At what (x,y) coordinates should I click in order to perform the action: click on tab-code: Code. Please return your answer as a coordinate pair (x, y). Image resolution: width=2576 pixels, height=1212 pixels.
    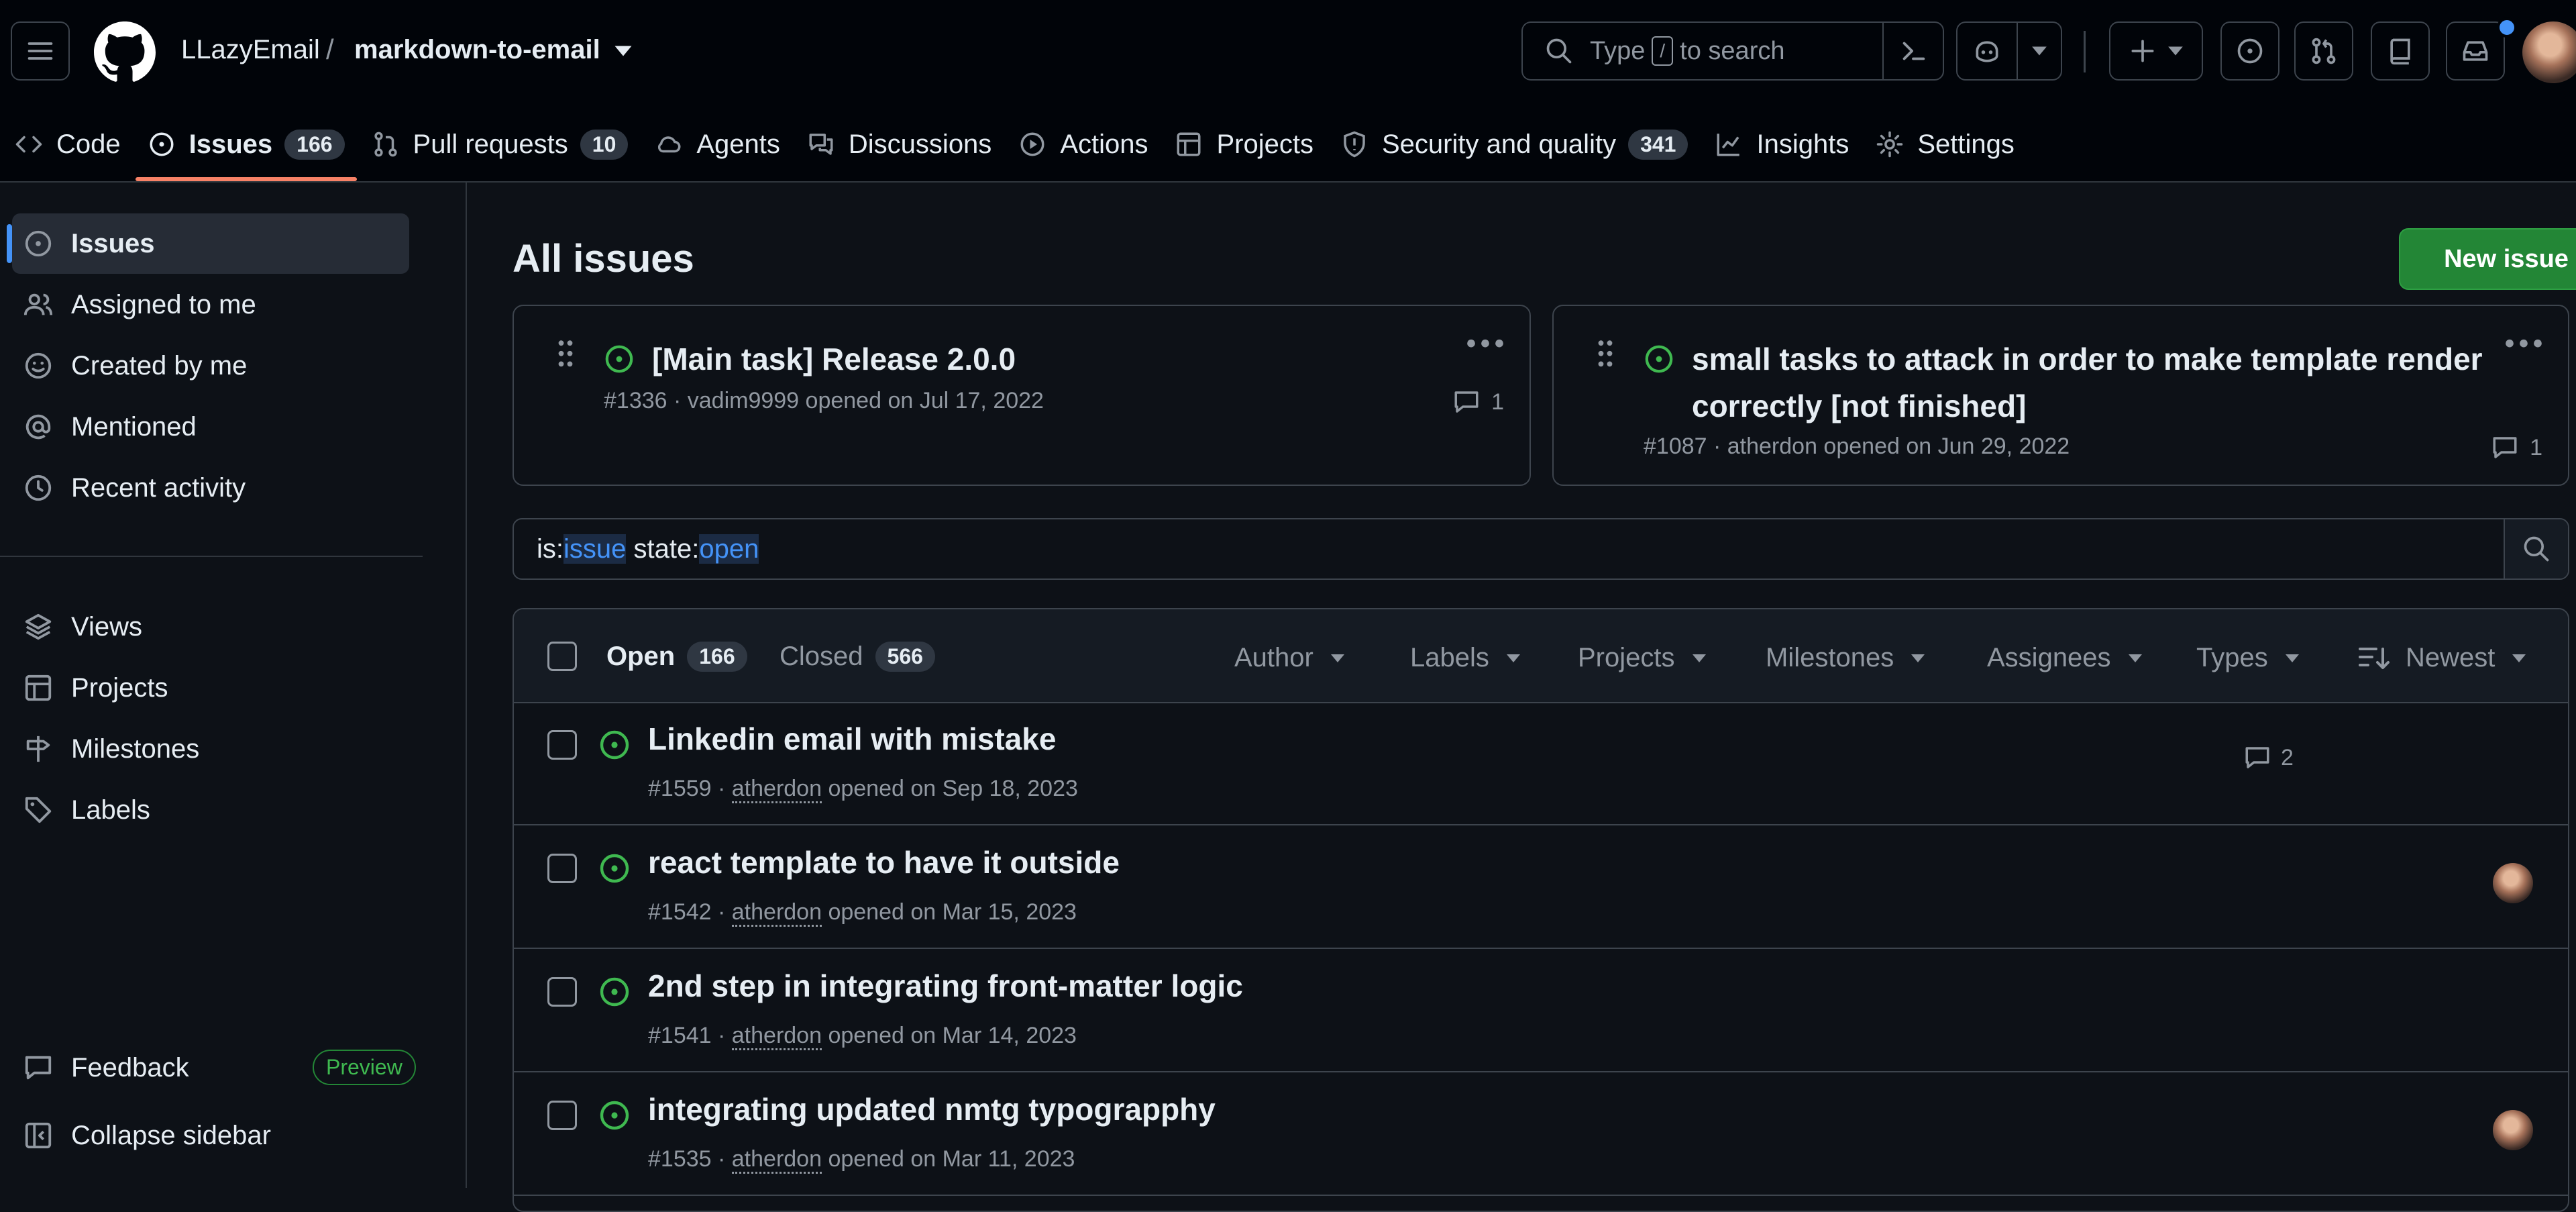
    Looking at the image, I should click on (68, 144).